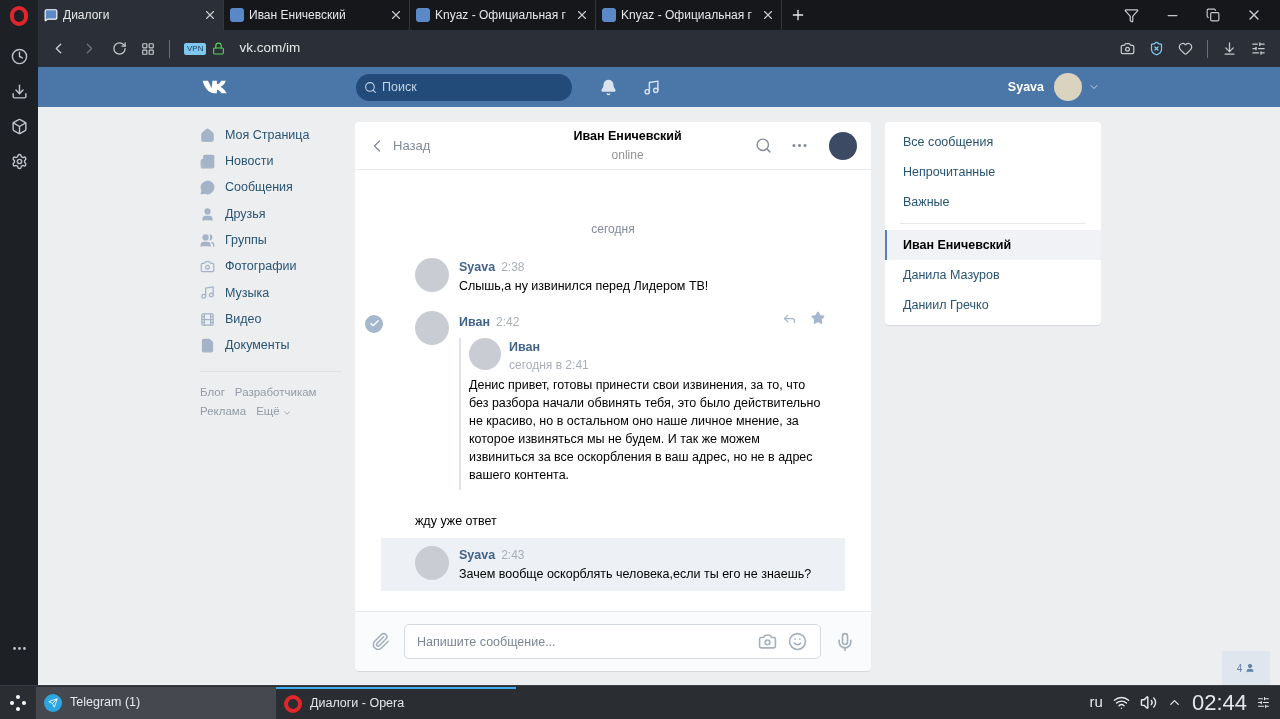 This screenshot has height=719, width=1280. What do you see at coordinates (993, 142) in the screenshot?
I see `filter-item: Все сообщения` at bounding box center [993, 142].